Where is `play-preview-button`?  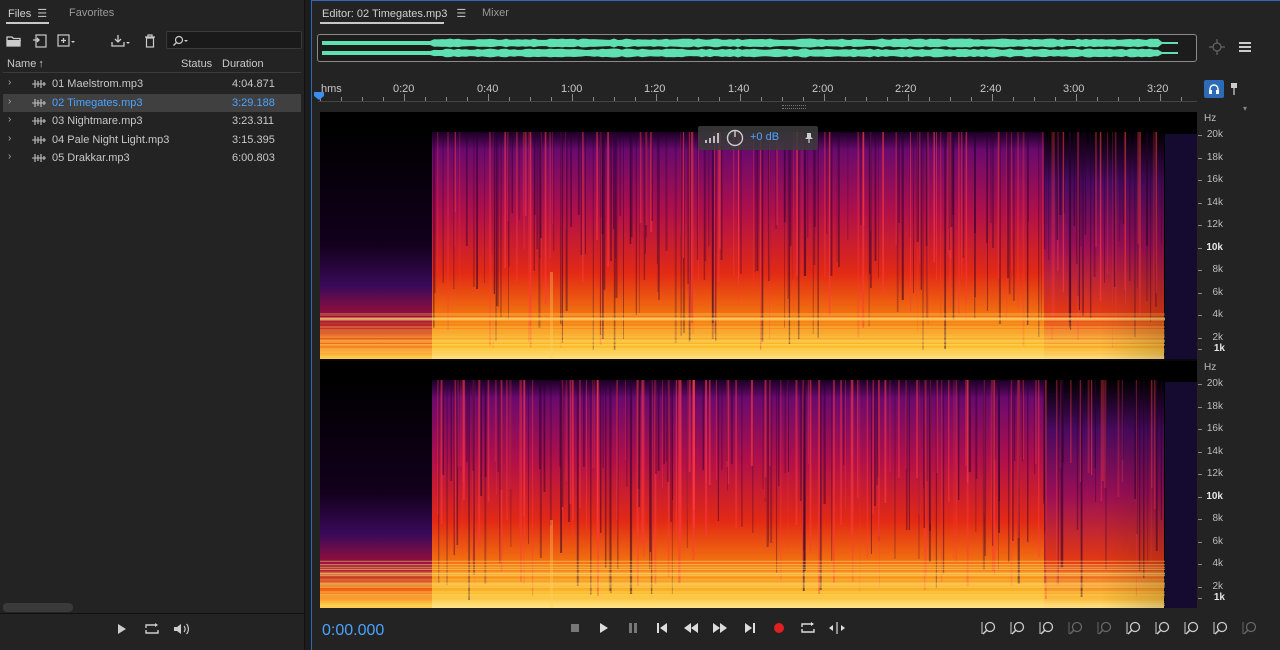
play-preview-button is located at coordinates (122, 629).